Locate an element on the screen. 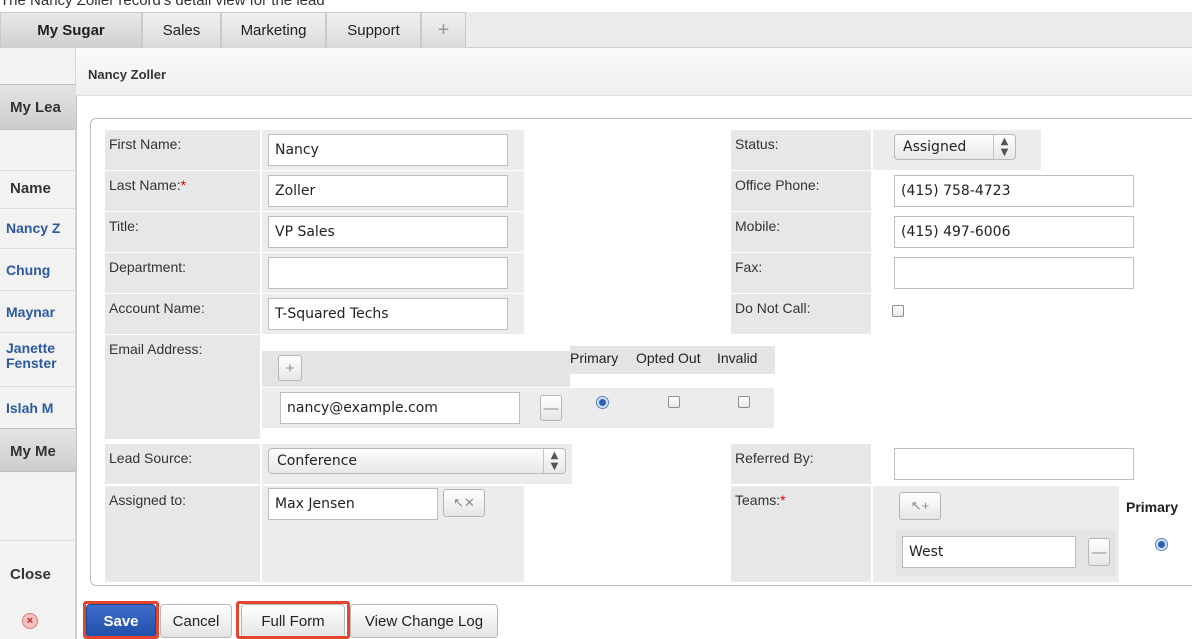 Image resolution: width=1192 pixels, height=639 pixels. cancel-button: Cancel is located at coordinates (196, 621).